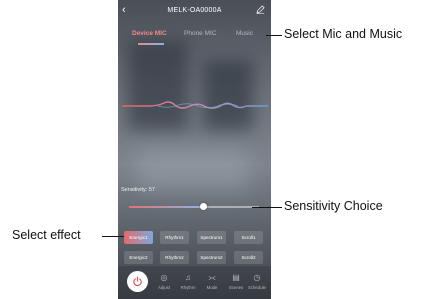  I want to click on effect-button: Energic2, so click(138, 257).